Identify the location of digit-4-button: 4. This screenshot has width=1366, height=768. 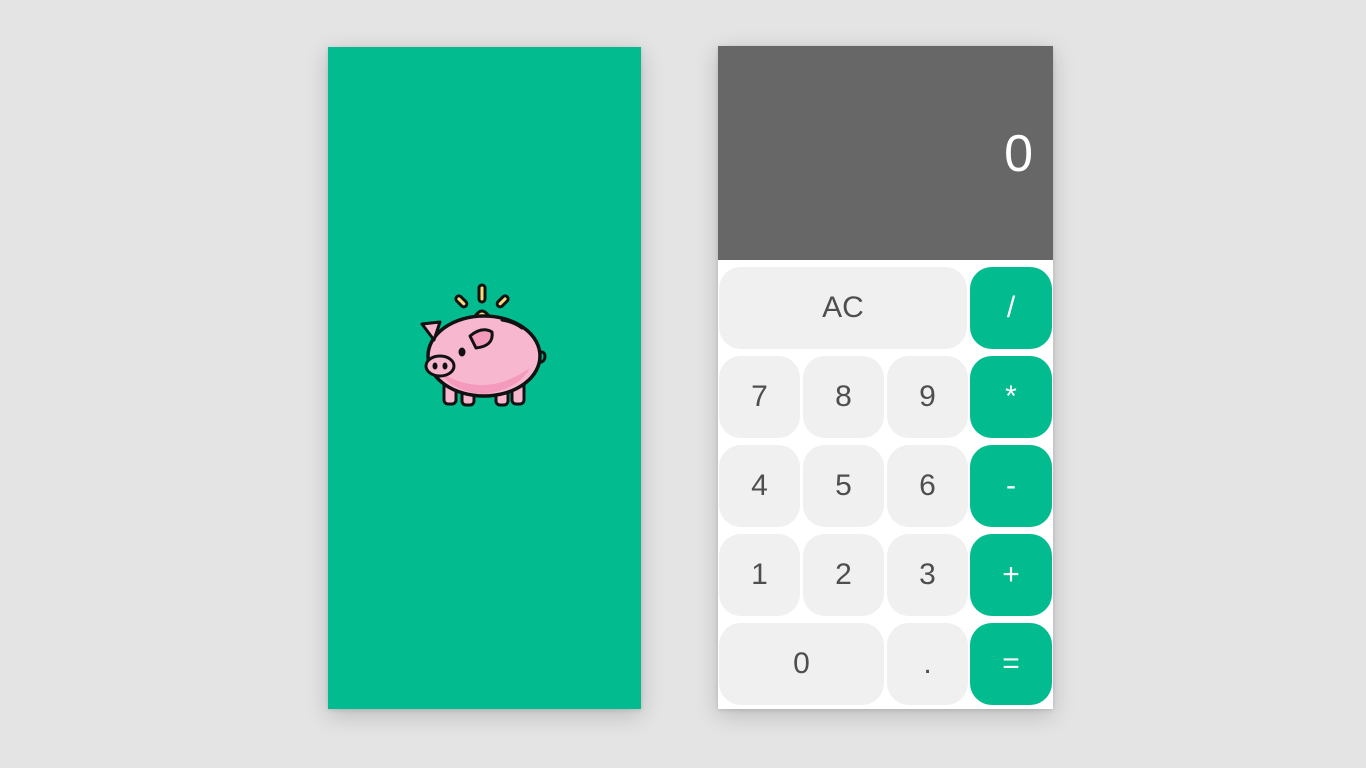
(759, 486).